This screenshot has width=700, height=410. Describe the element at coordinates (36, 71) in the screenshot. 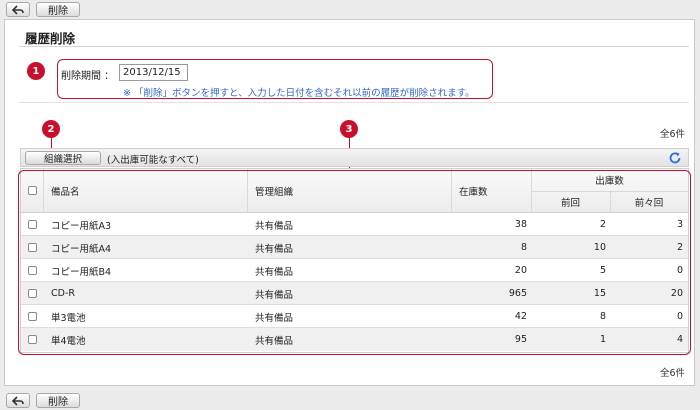

I see `callout-marker-1: 1` at that location.